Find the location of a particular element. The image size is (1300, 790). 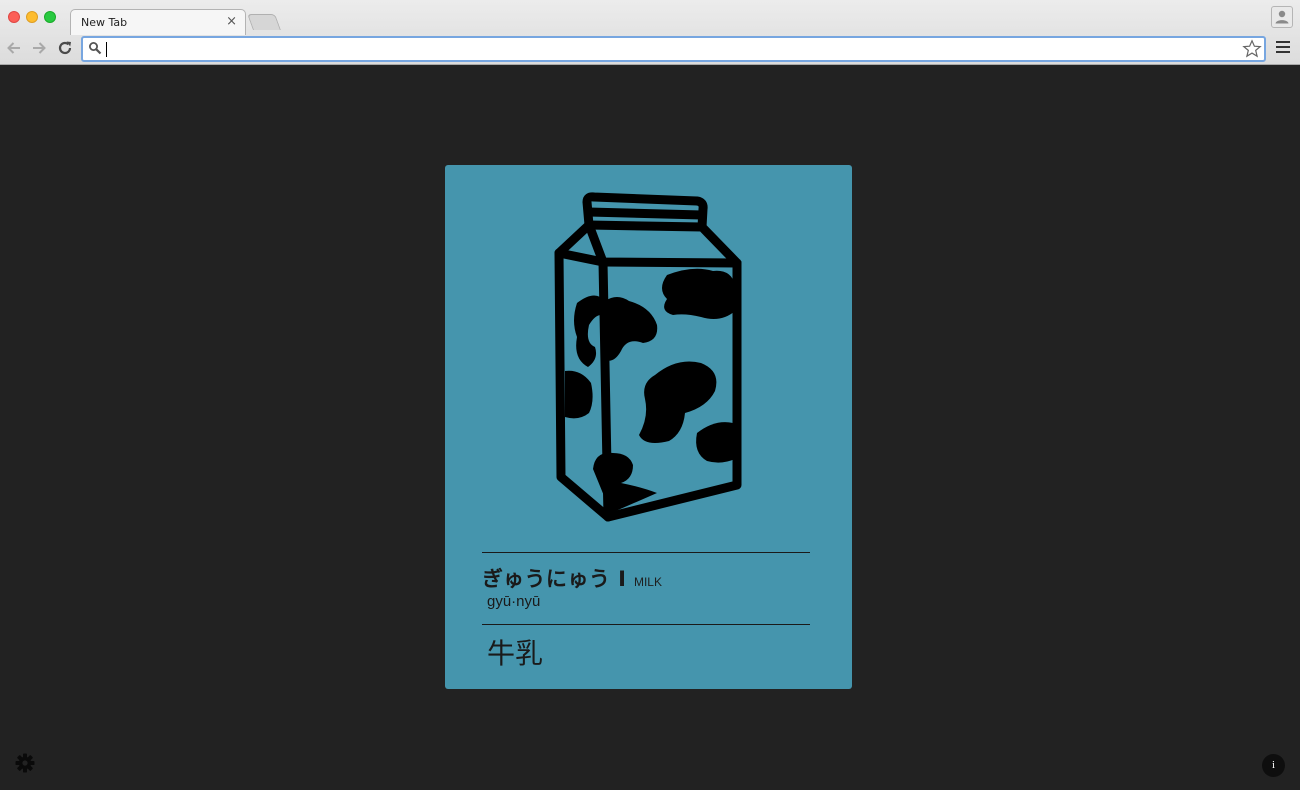

reload-button is located at coordinates (65, 49).